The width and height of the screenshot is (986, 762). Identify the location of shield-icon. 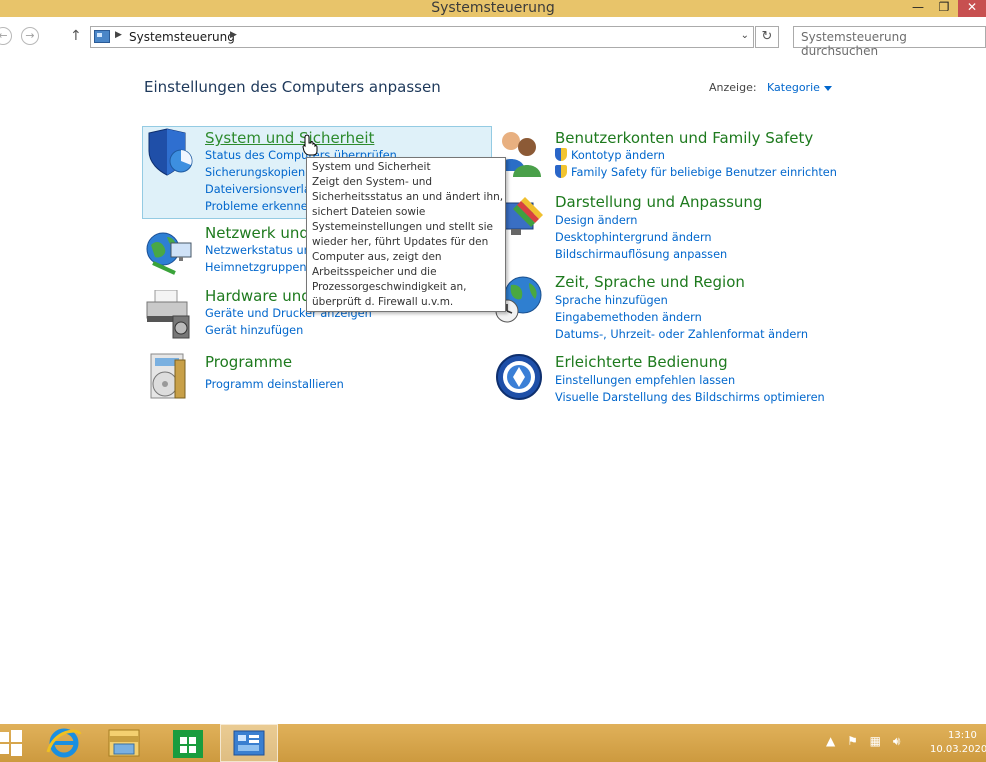
(170, 152).